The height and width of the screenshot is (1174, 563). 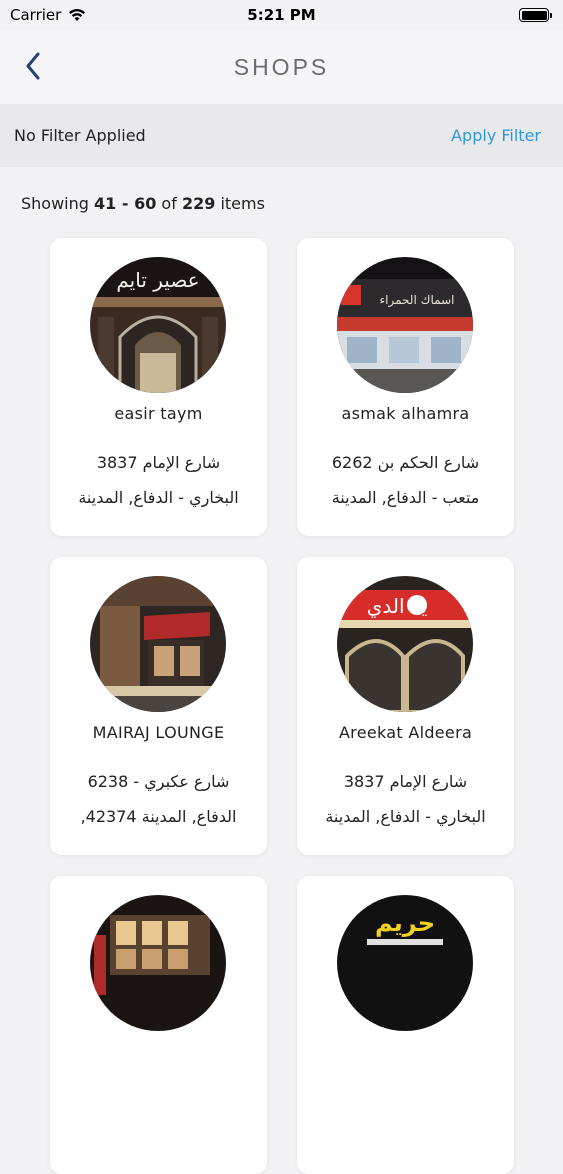 What do you see at coordinates (405, 325) in the screenshot?
I see `shop-photo: اسماك الحمراء` at bounding box center [405, 325].